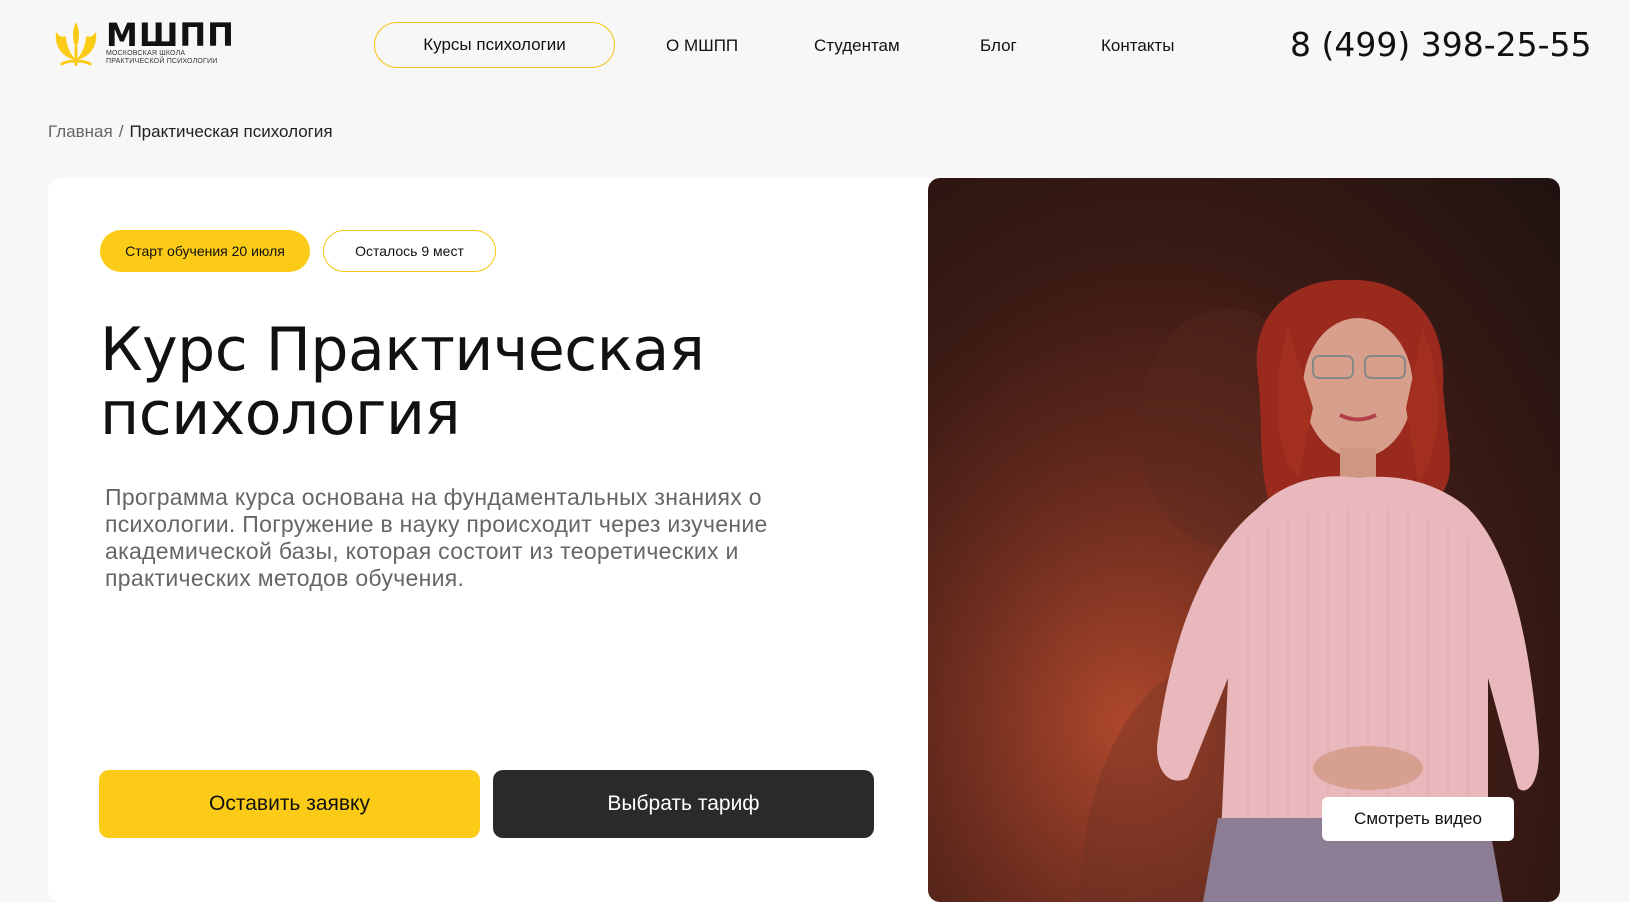  Describe the element at coordinates (146, 53) in the screenshot. I see `logo-subtitle-1: Московская школа` at that location.